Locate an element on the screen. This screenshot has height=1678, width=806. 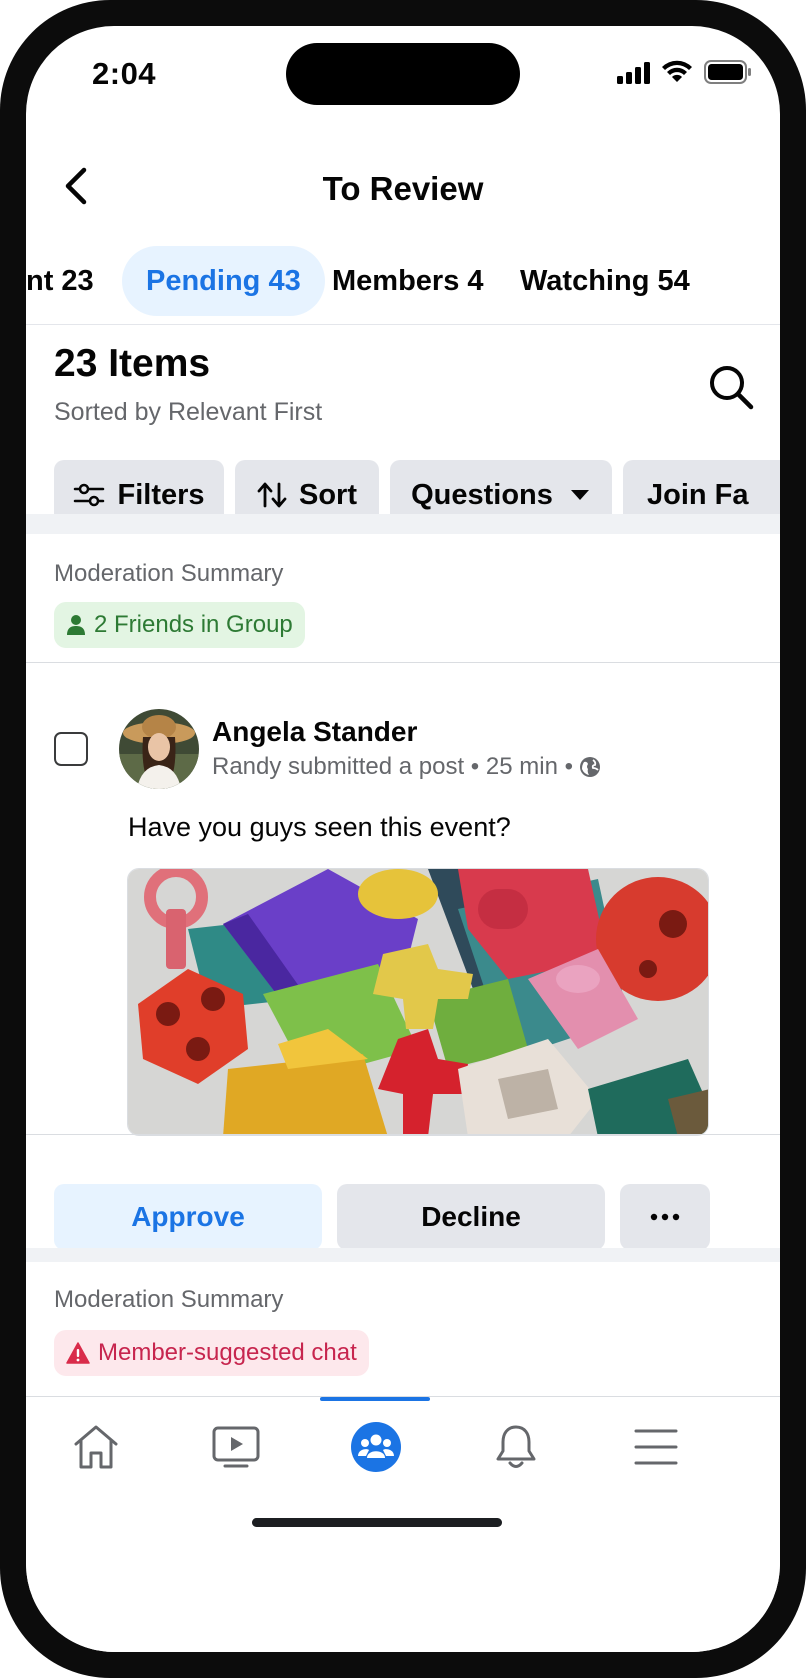
caret-down-icon is located at coordinates (579, 495).